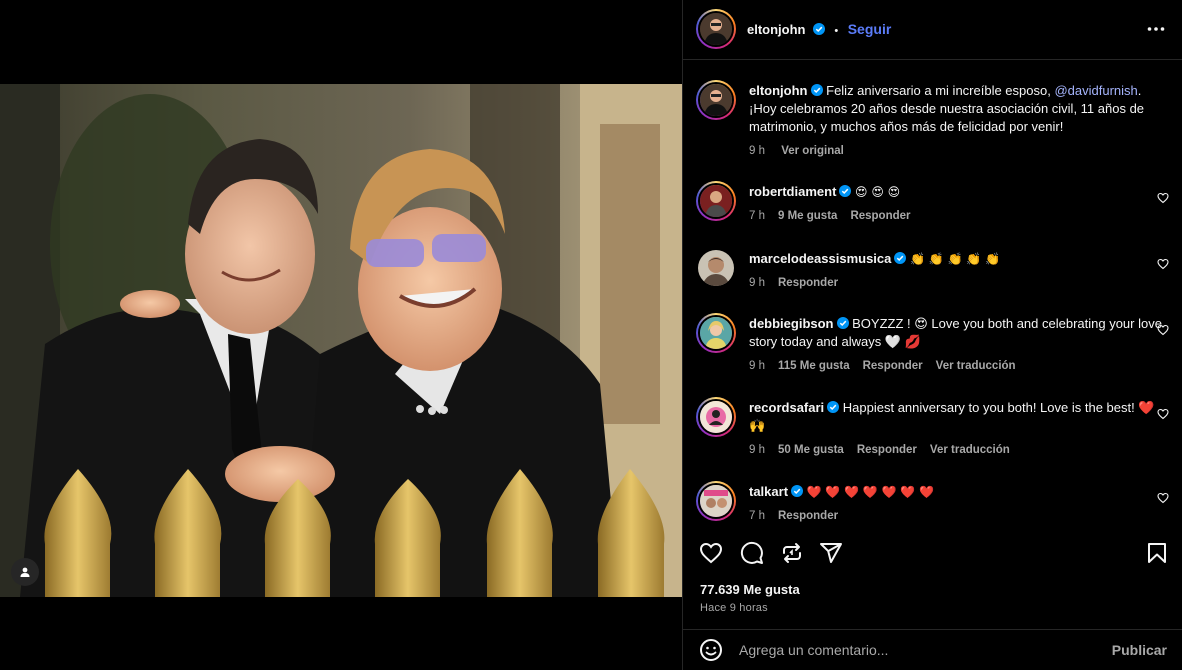 This screenshot has height=670, width=1182. Describe the element at coordinates (1157, 553) in the screenshot. I see `save-icon` at that location.